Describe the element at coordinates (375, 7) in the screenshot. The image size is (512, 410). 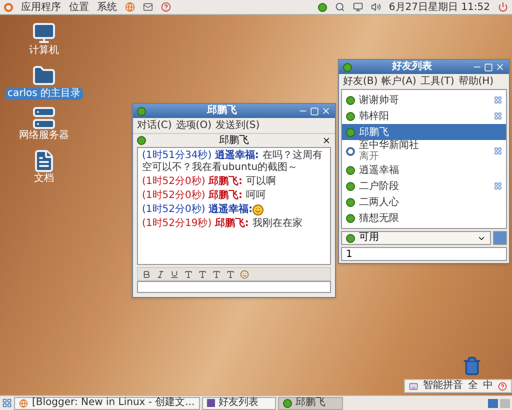
I see `volume-icon` at that location.